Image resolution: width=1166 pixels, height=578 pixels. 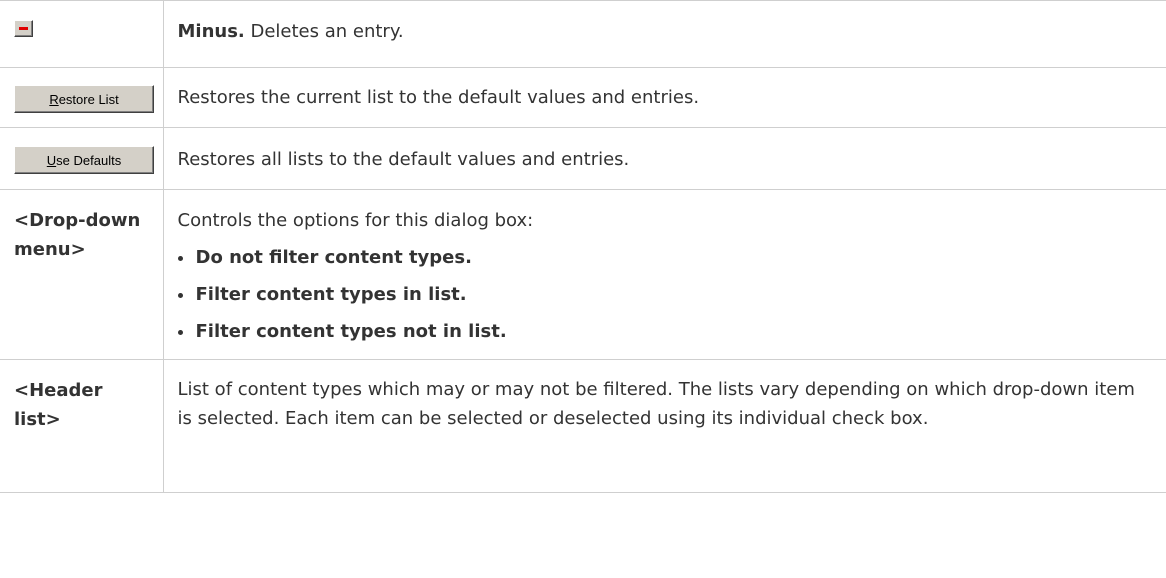 What do you see at coordinates (665, 331) in the screenshot?
I see `list-item: Filter content types not in list.` at bounding box center [665, 331].